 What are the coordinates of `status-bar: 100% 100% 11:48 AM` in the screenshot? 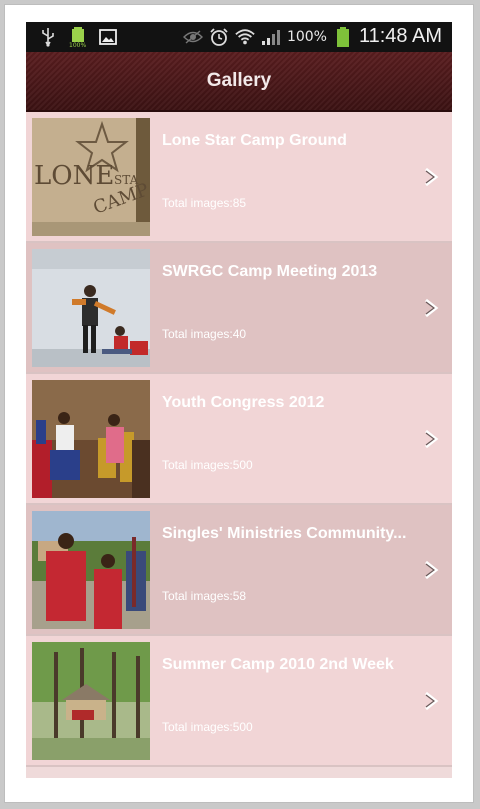 It's located at (239, 37).